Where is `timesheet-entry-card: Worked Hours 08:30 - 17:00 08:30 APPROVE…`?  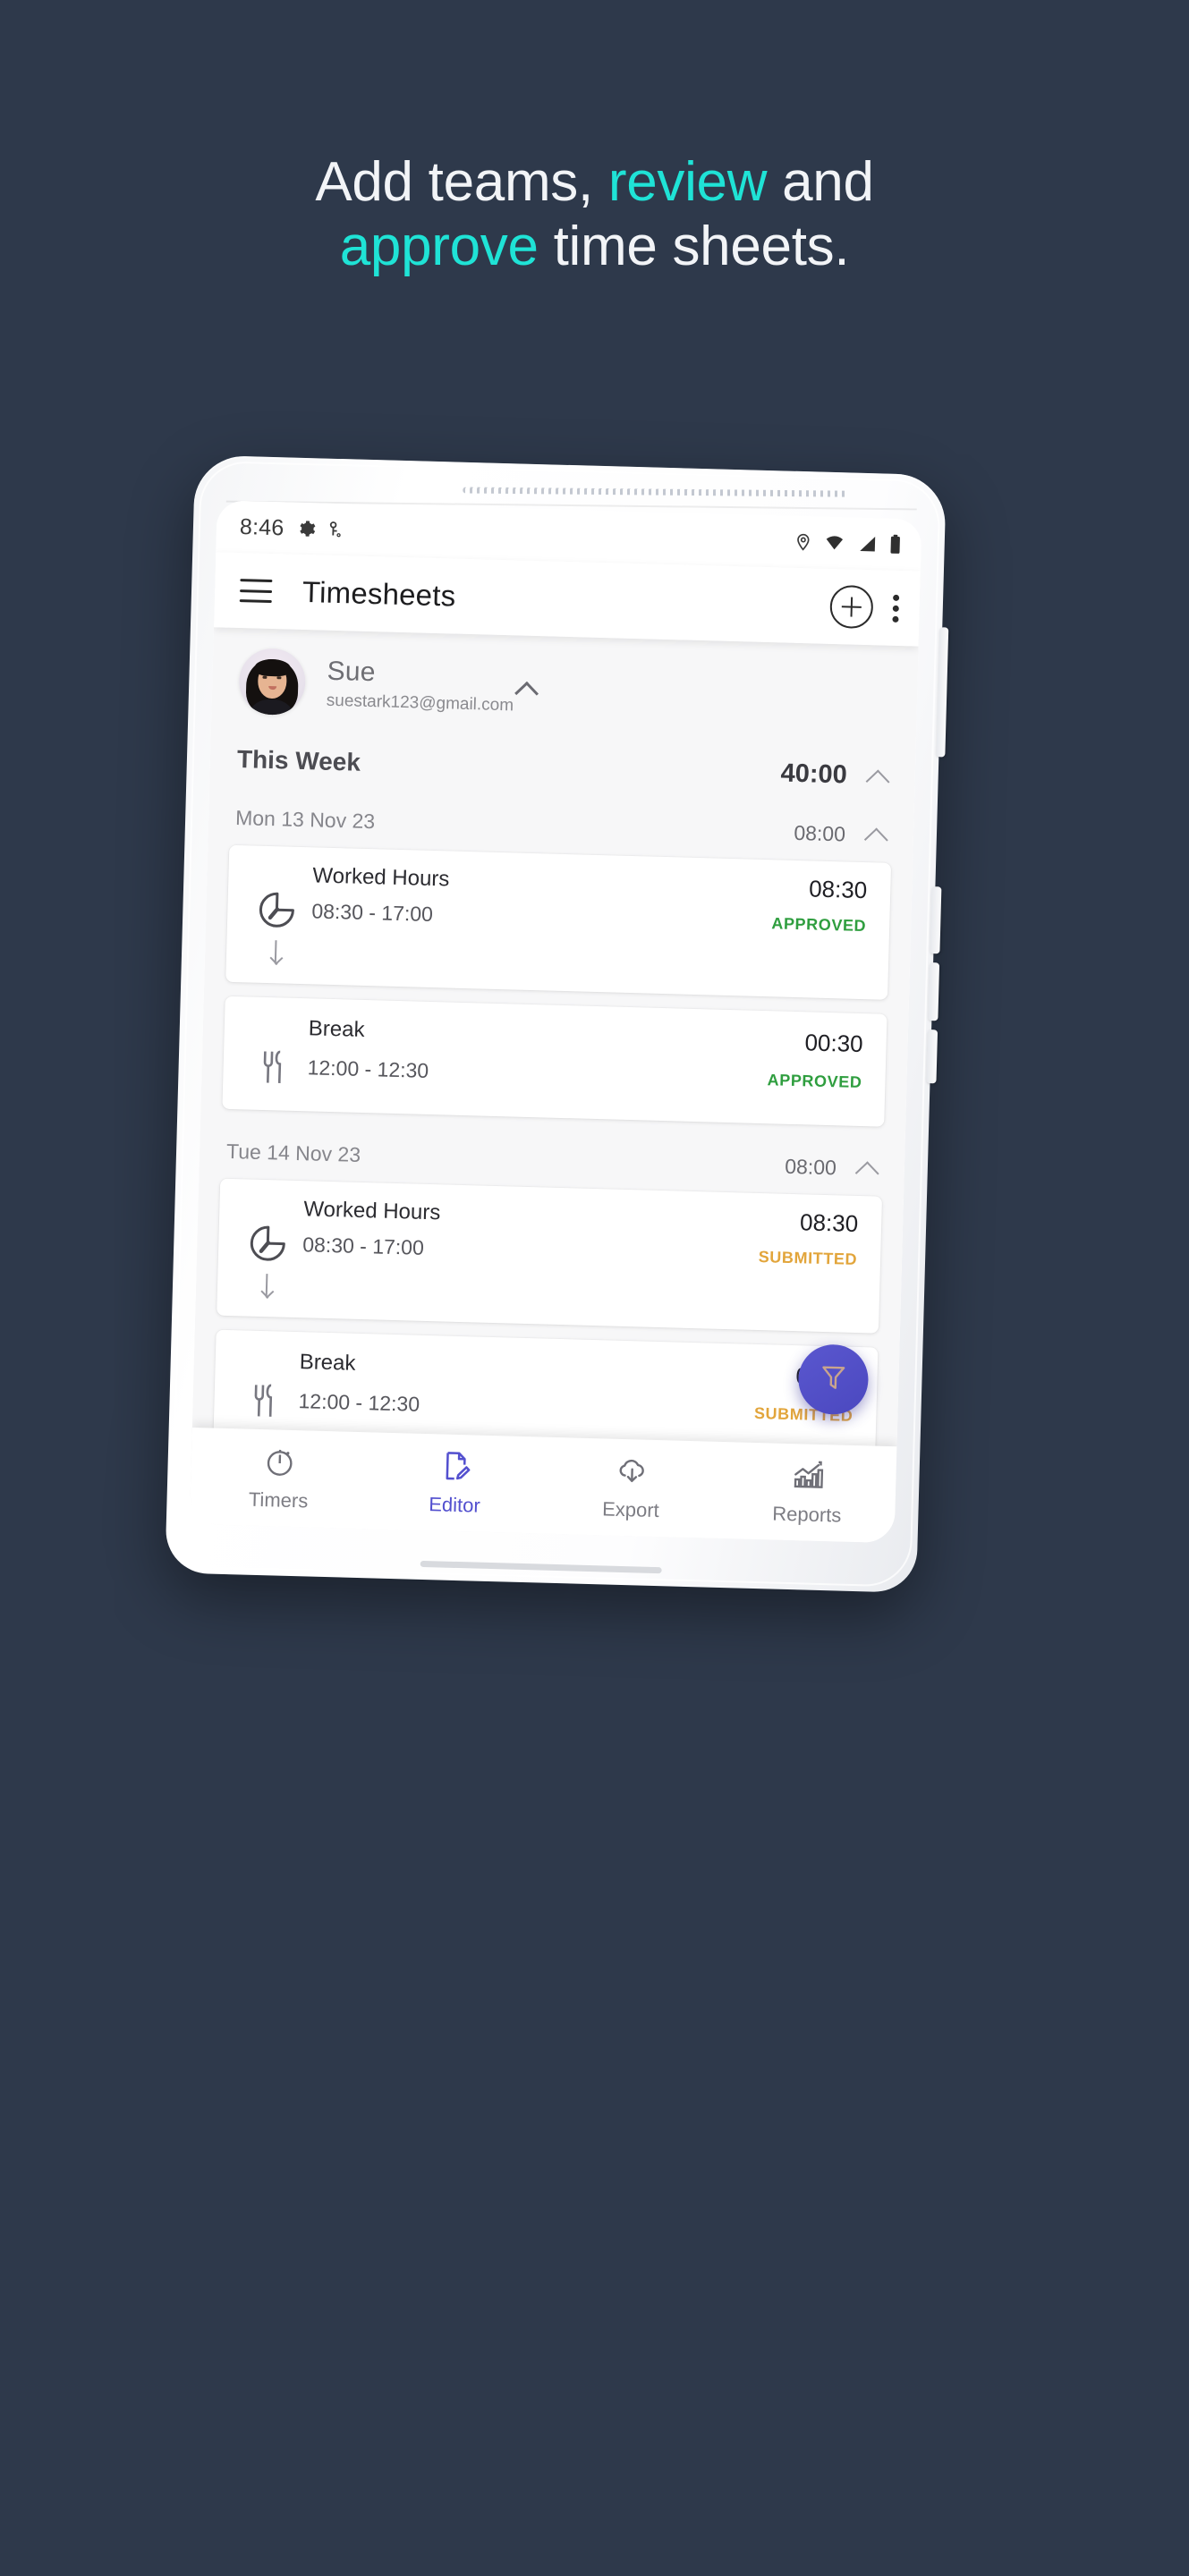 timesheet-entry-card: Worked Hours 08:30 - 17:00 08:30 APPROVE… is located at coordinates (558, 922).